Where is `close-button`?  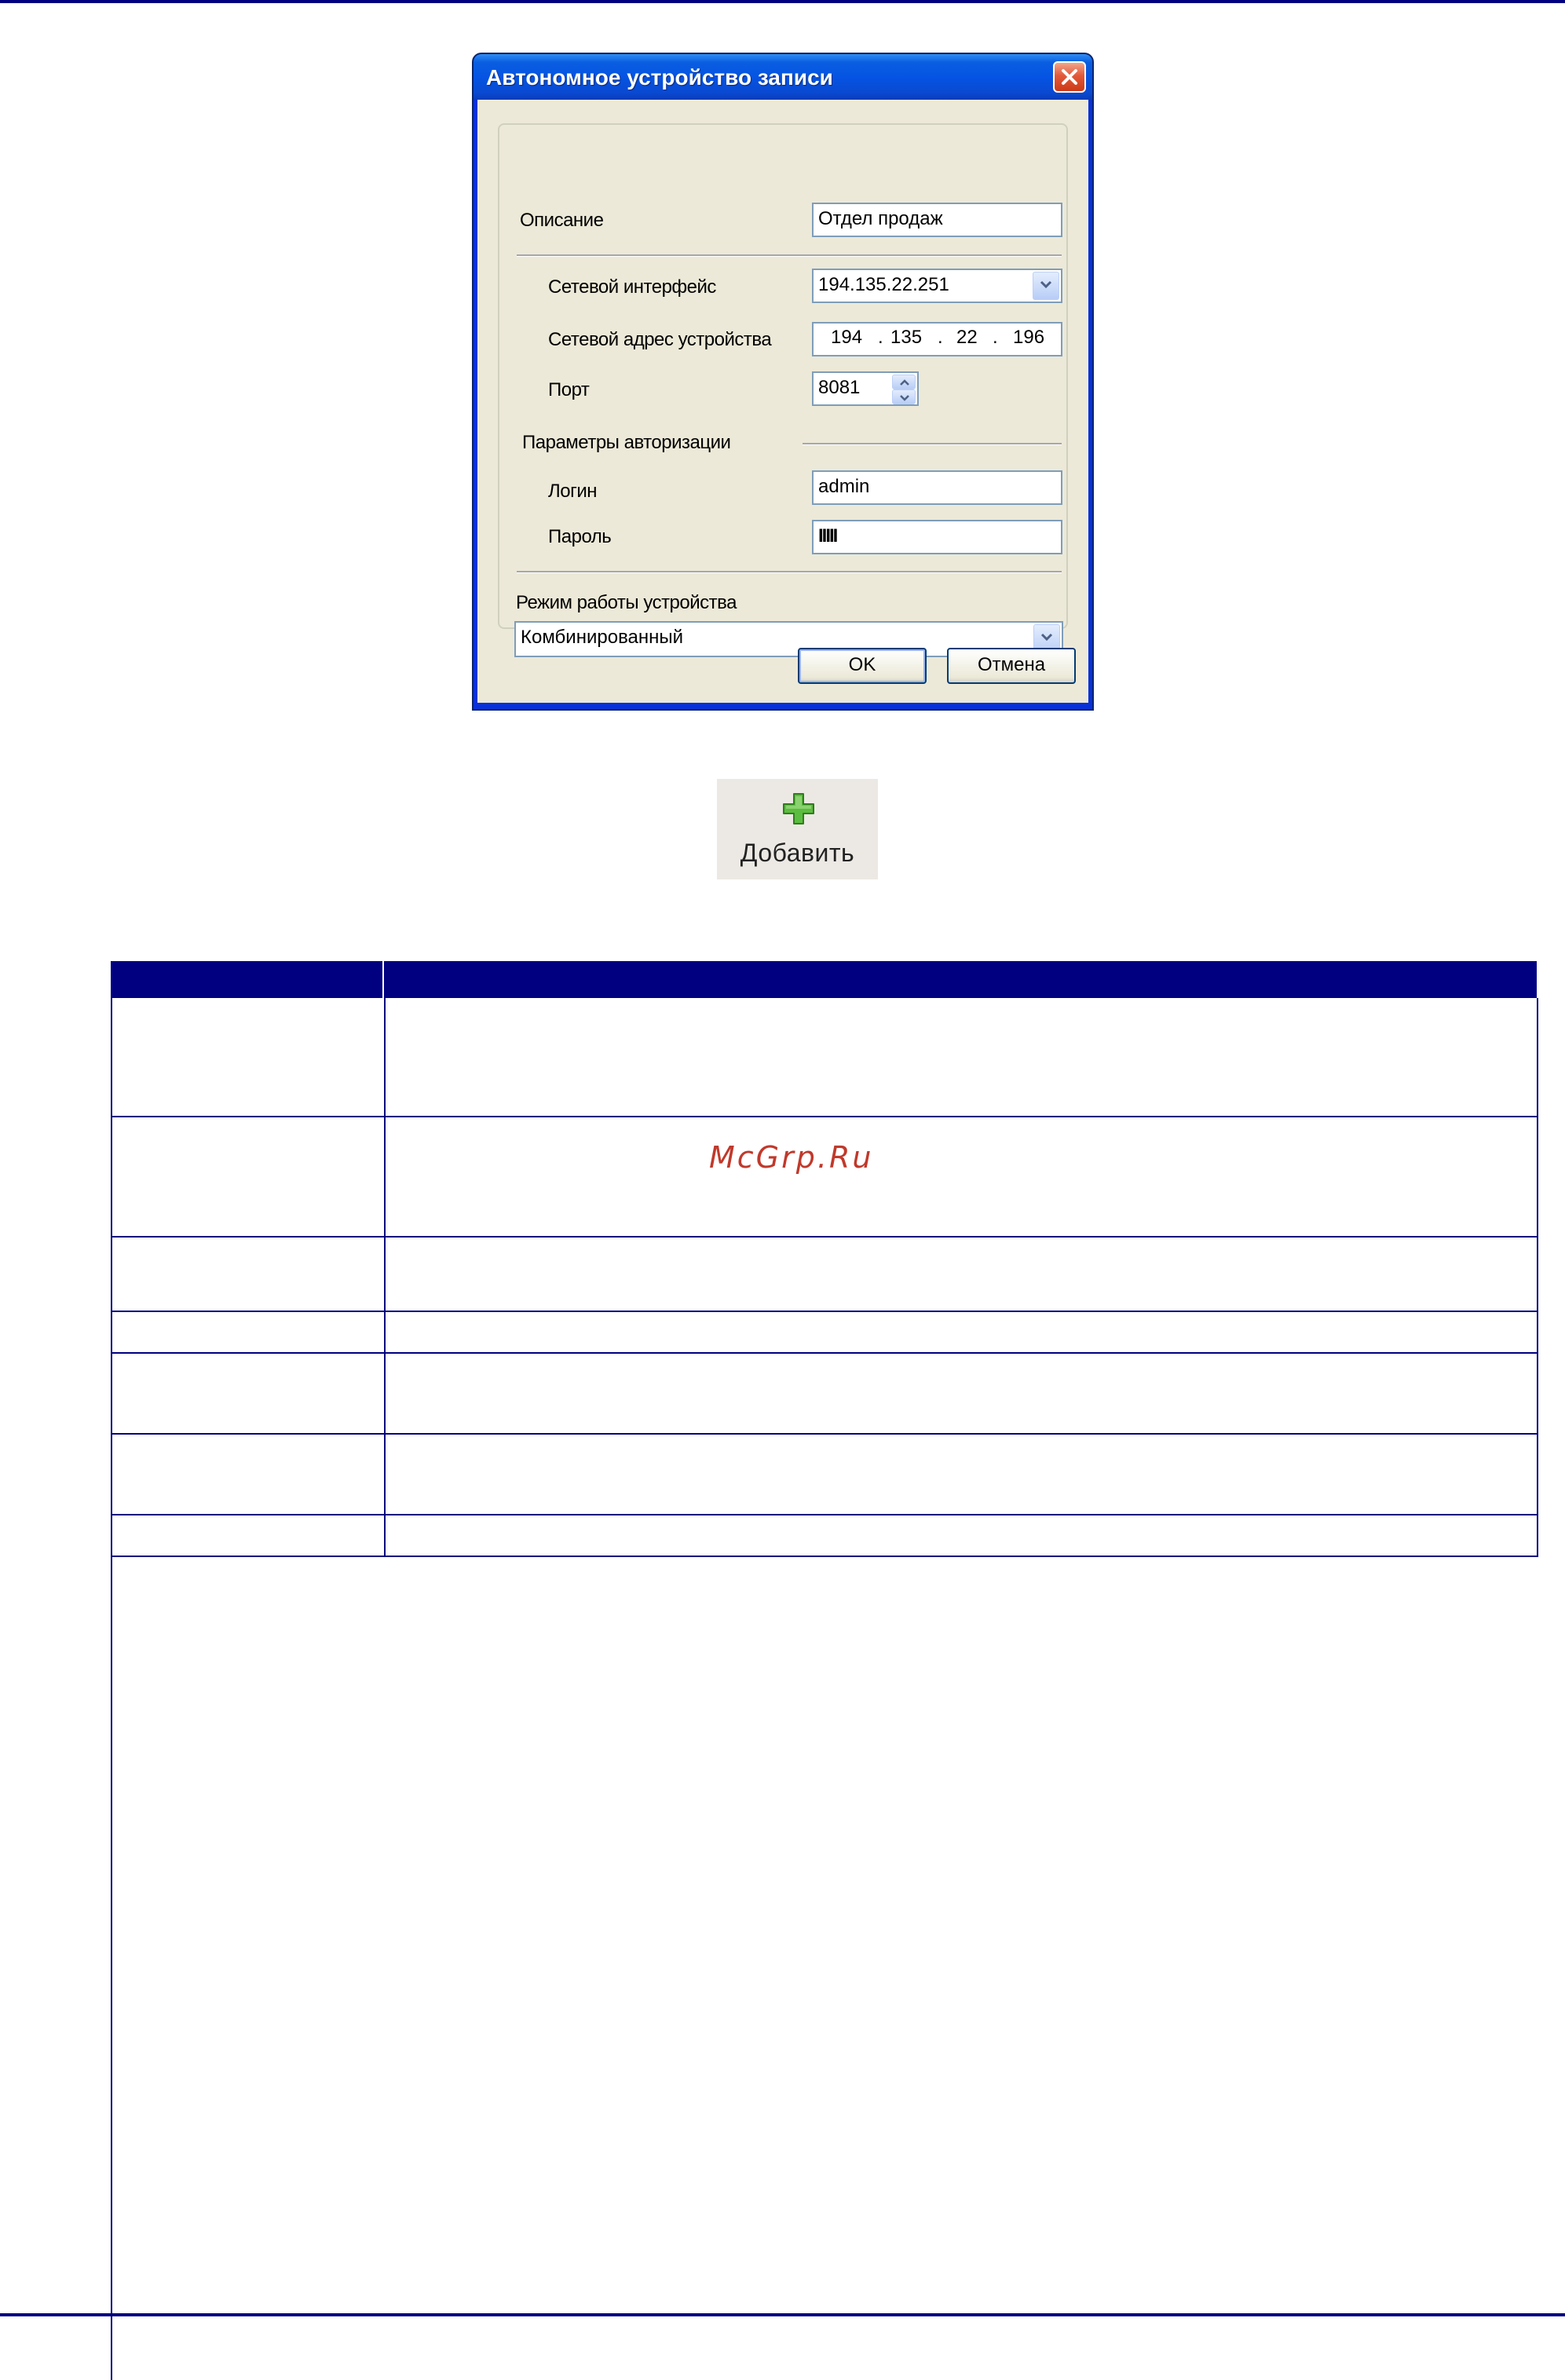
close-button is located at coordinates (1069, 77).